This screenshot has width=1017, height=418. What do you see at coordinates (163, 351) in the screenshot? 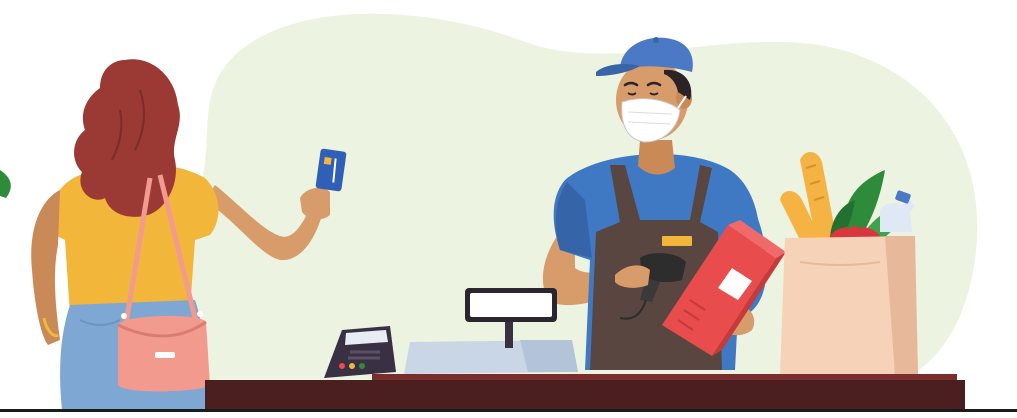
I see `handbag-icon` at bounding box center [163, 351].